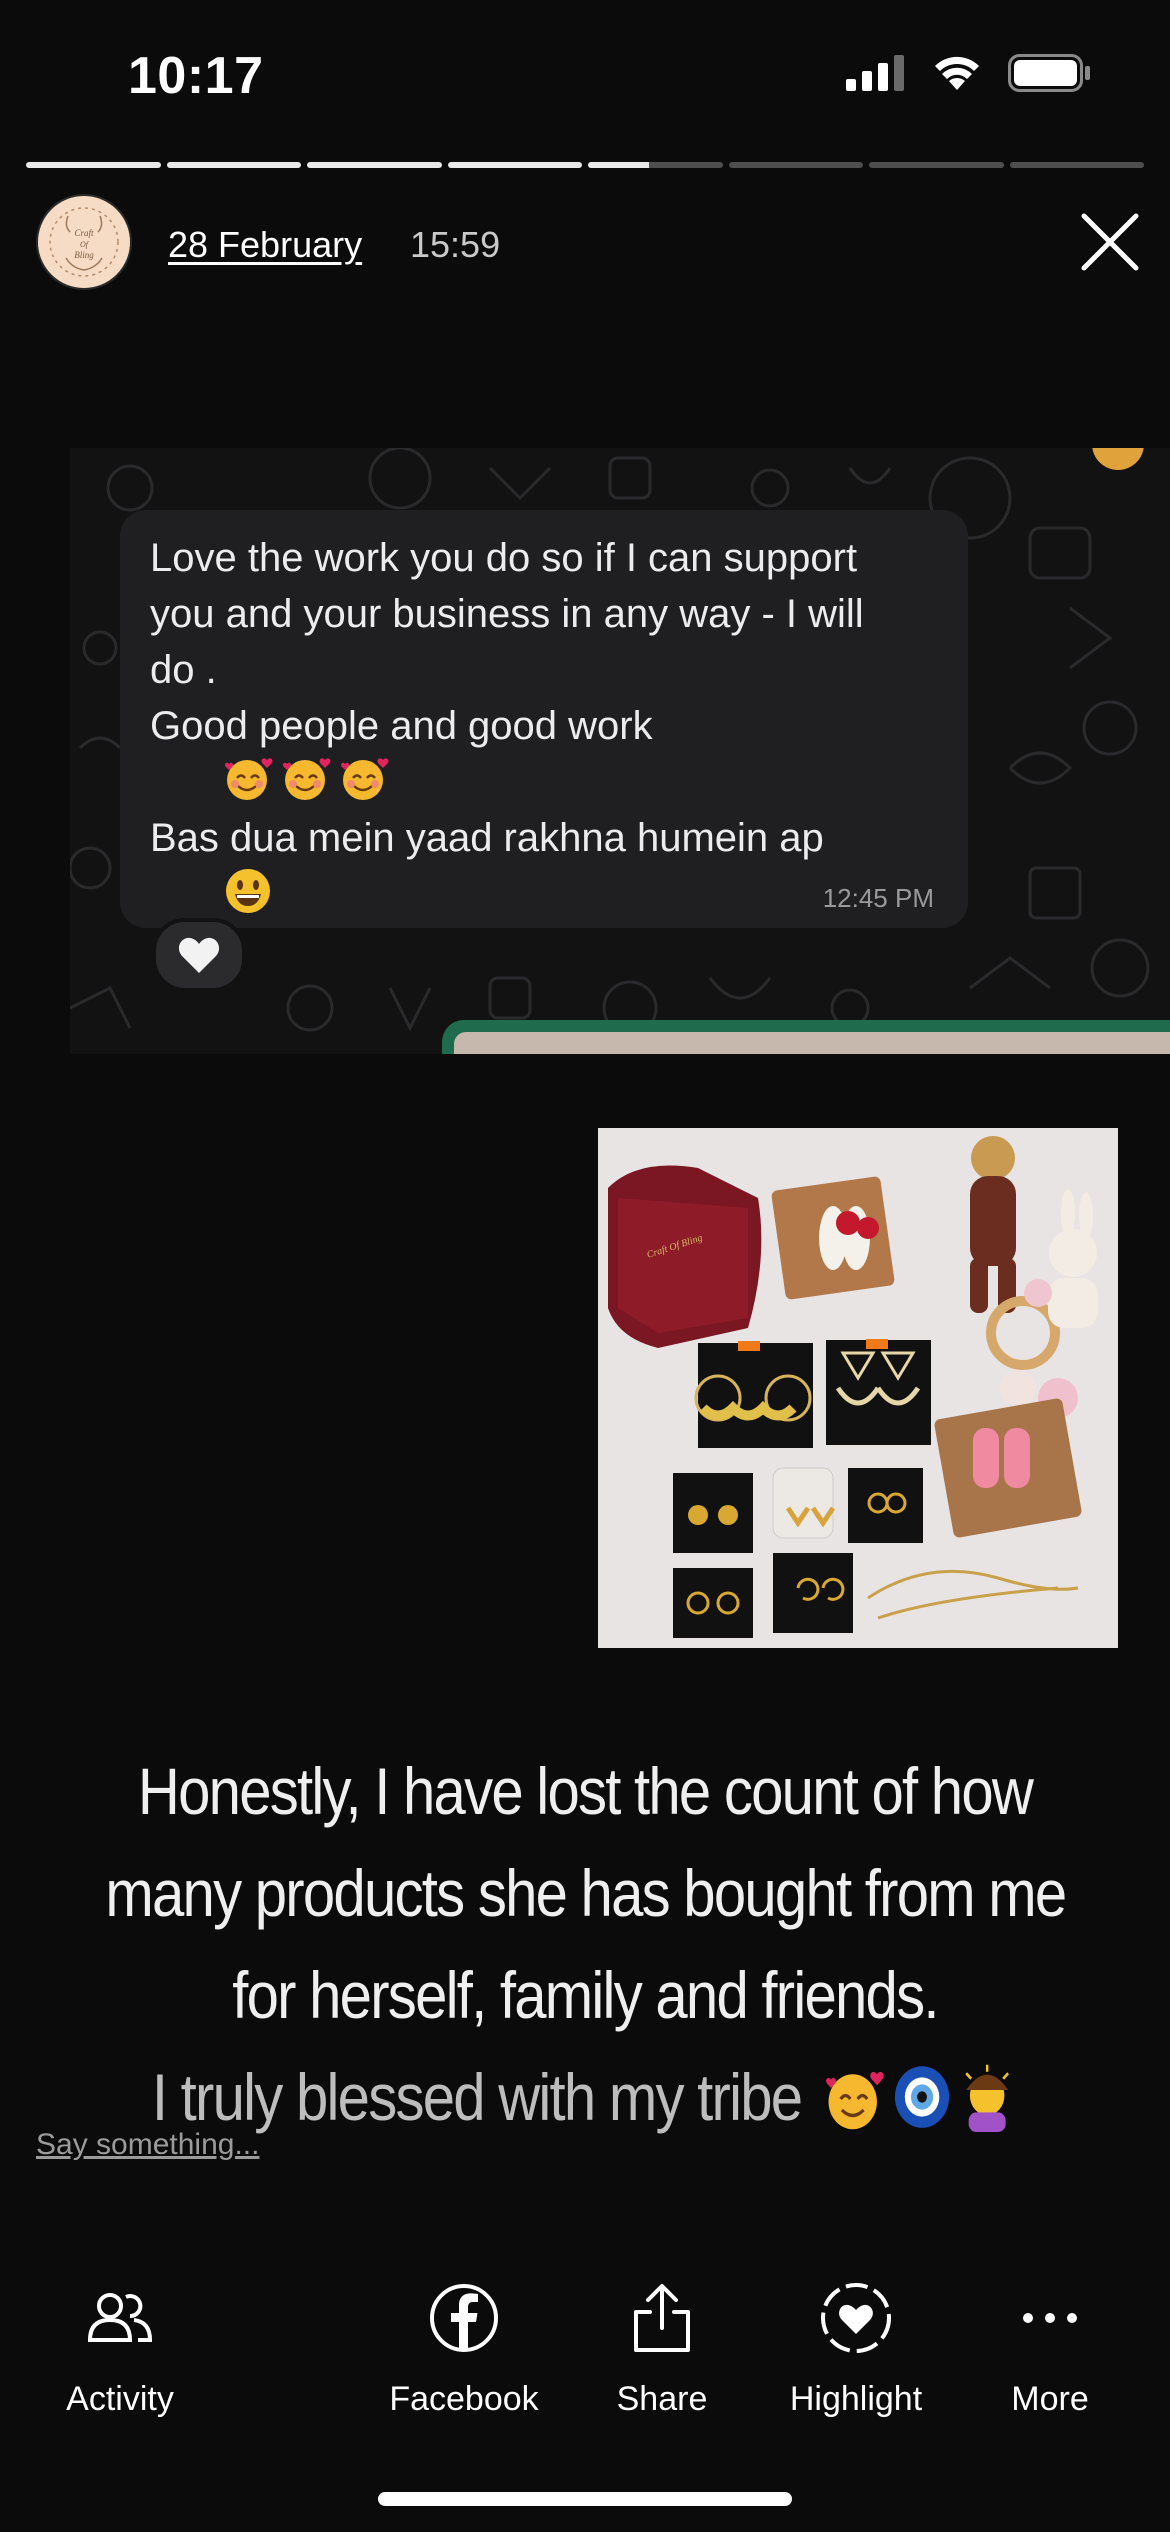 Image resolution: width=1170 pixels, height=2532 pixels. Describe the element at coordinates (585, 165) in the screenshot. I see `story-progress-bar` at that location.